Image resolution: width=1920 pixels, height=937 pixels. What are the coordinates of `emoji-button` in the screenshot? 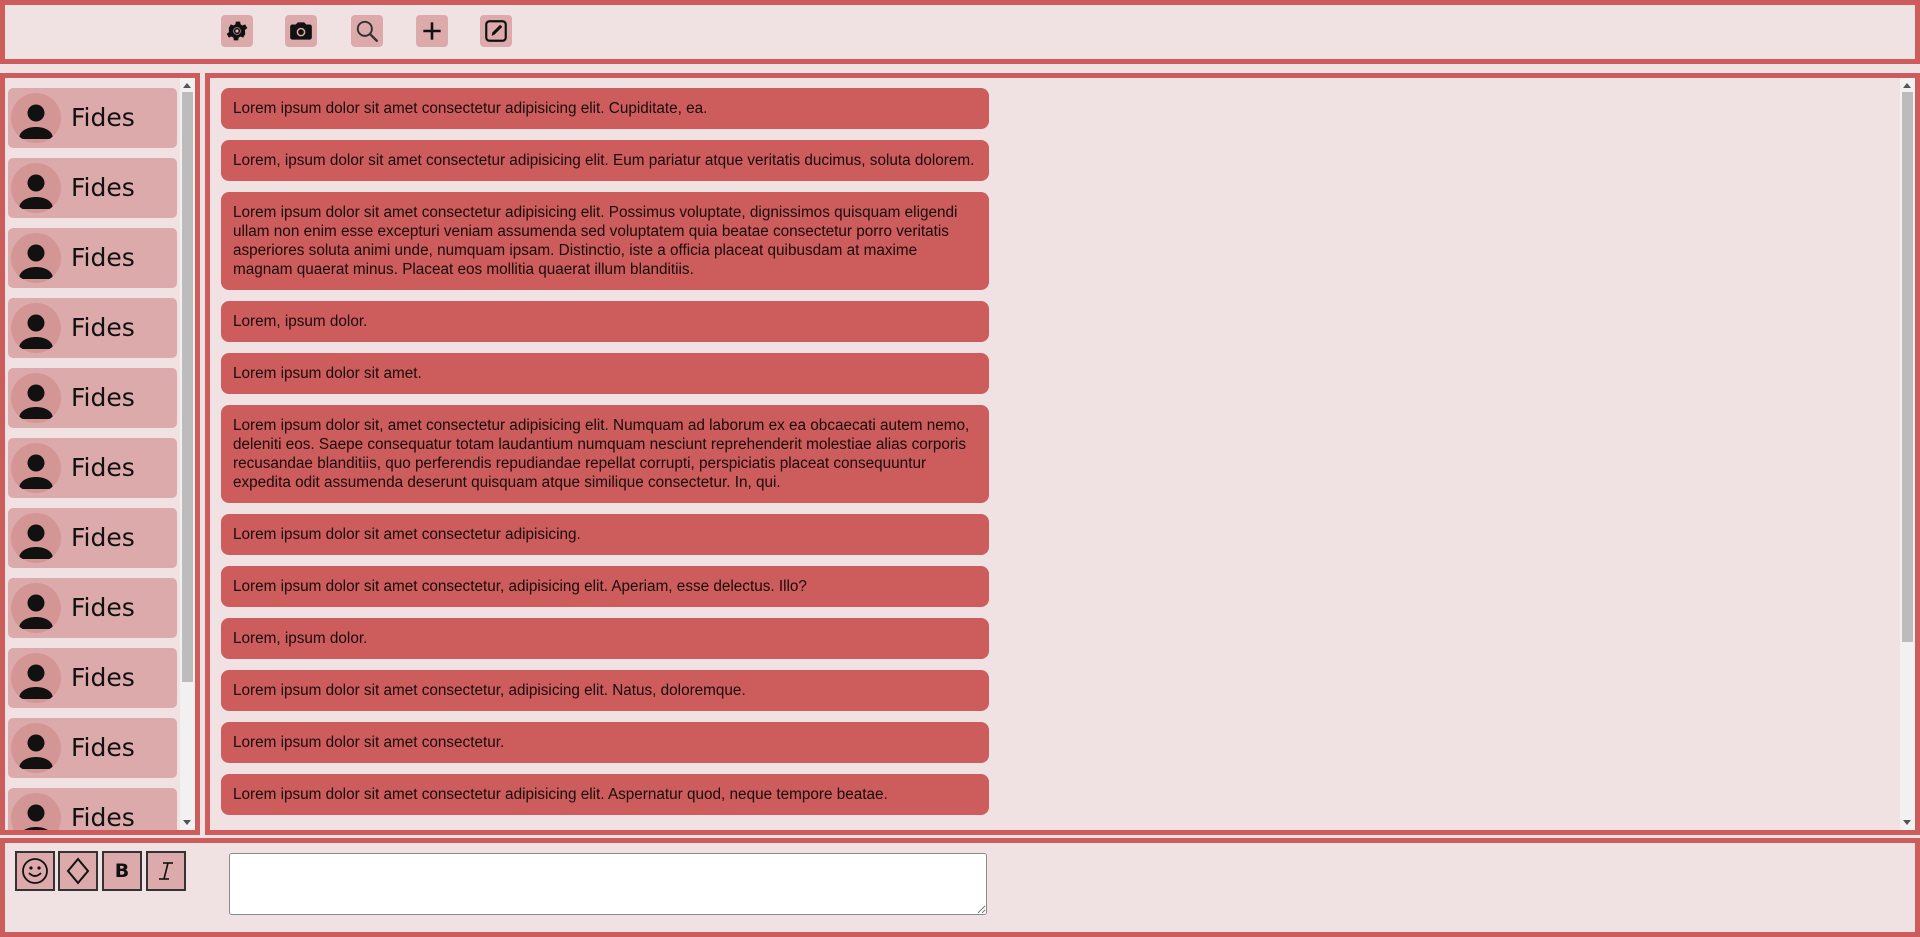 It's located at (35, 871).